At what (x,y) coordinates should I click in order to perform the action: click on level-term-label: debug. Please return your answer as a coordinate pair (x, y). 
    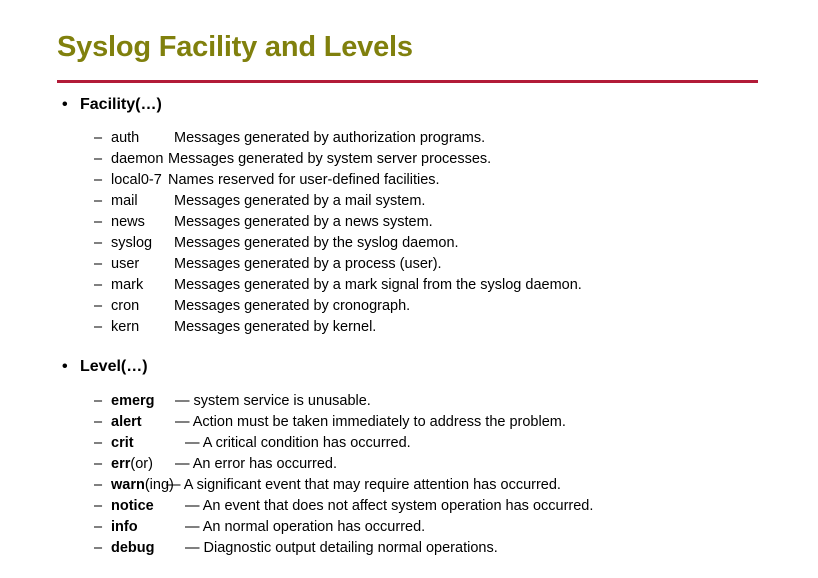
    Looking at the image, I should click on (133, 548).